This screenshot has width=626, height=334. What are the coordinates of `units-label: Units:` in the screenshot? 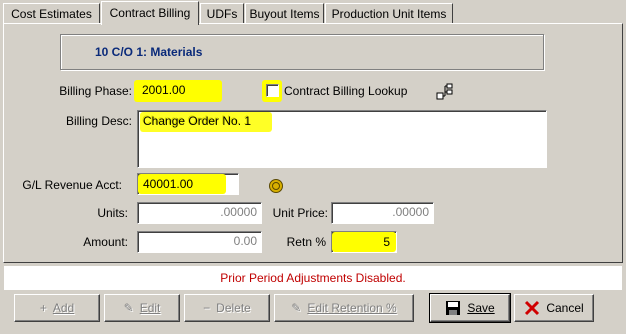 It's located at (112, 213).